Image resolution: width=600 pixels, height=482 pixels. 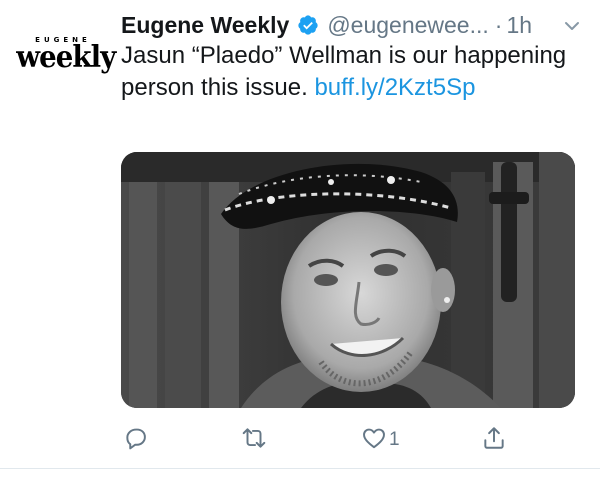 What do you see at coordinates (205, 25) in the screenshot?
I see `display-name: Eugene Weekly` at bounding box center [205, 25].